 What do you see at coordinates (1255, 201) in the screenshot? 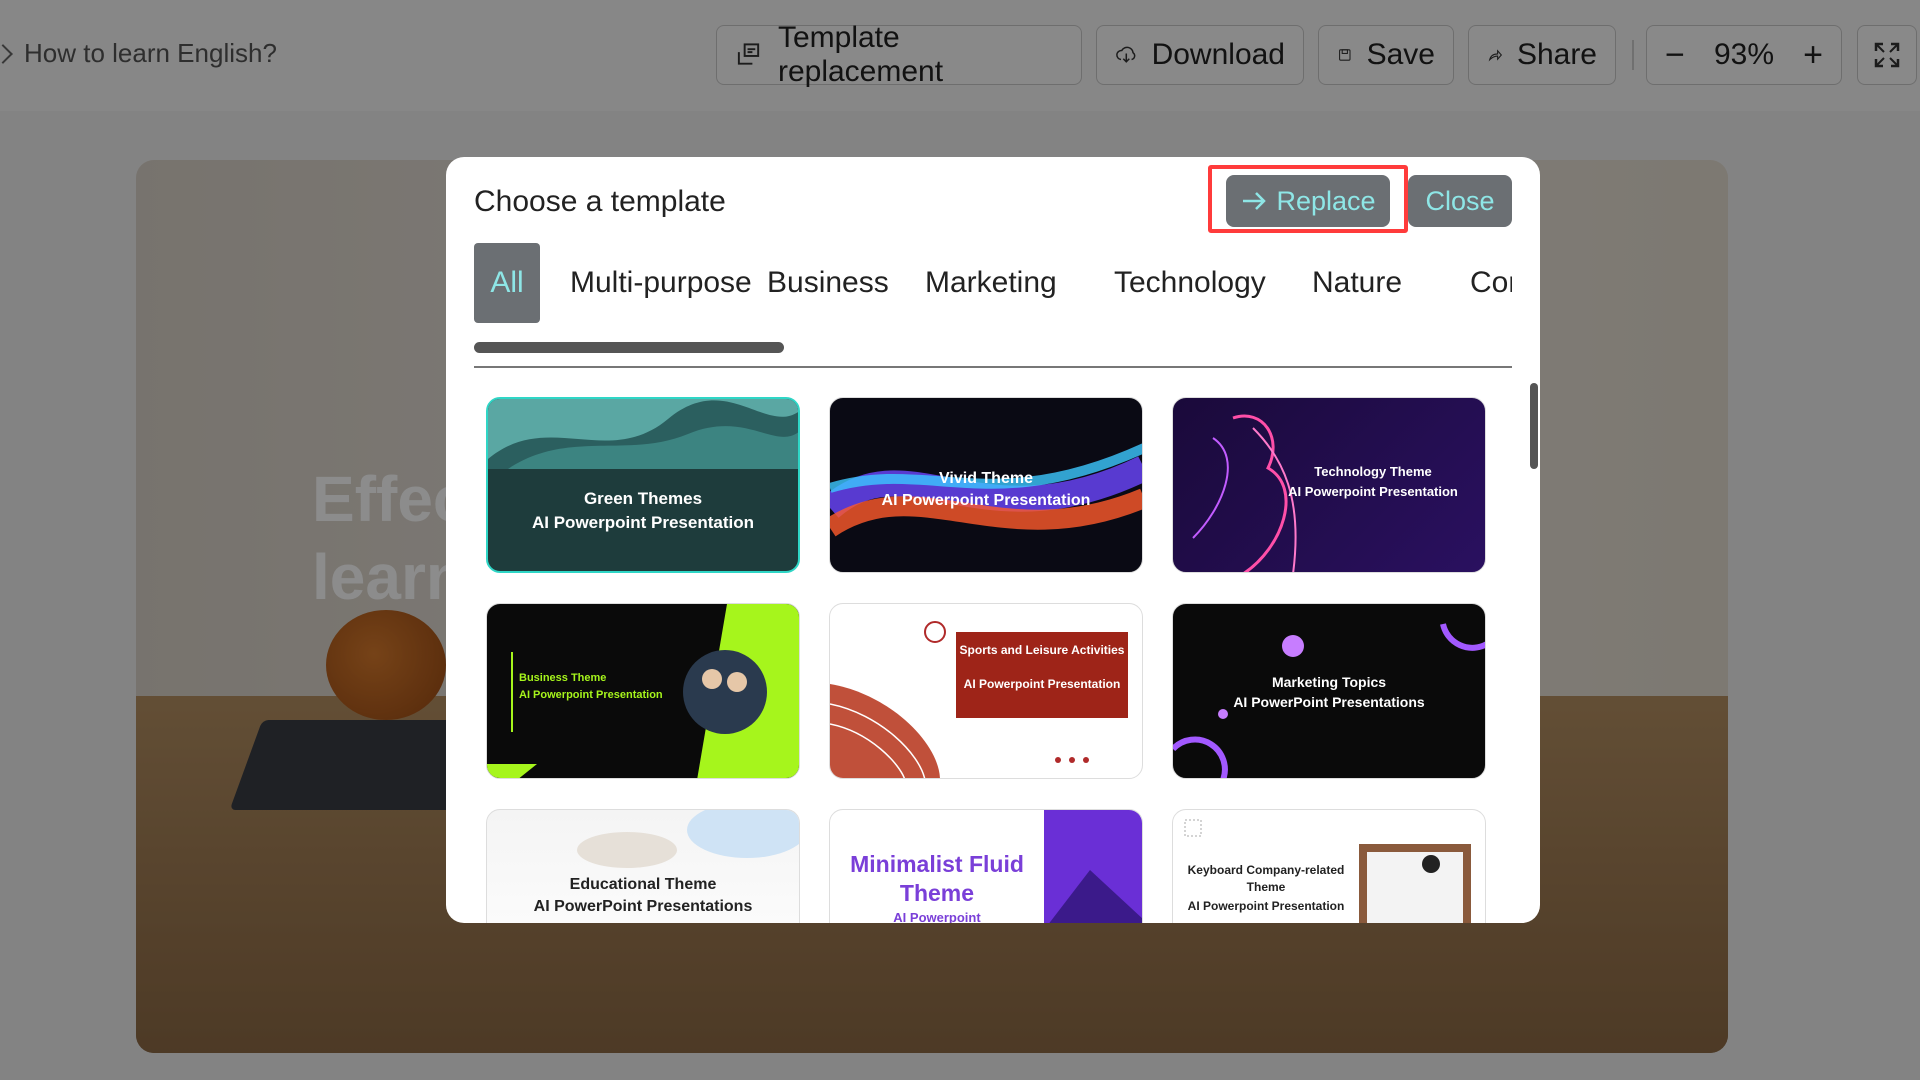
I see `arrow-right-icon` at bounding box center [1255, 201].